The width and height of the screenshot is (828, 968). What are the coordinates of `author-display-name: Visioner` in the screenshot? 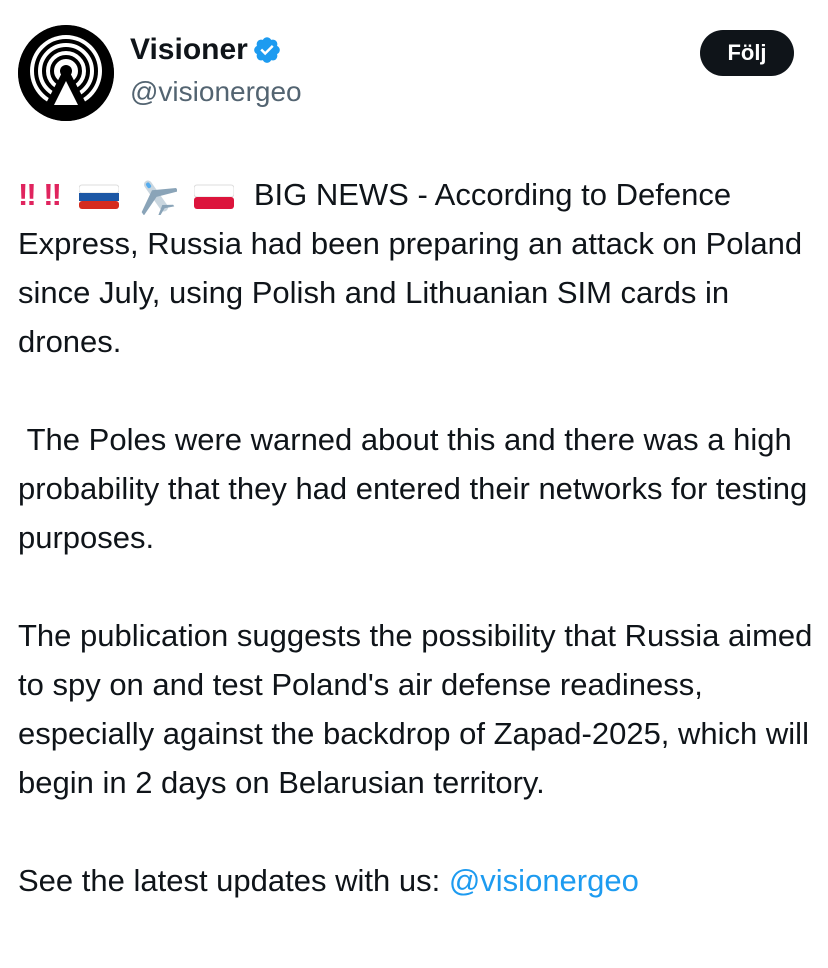 It's located at (189, 50).